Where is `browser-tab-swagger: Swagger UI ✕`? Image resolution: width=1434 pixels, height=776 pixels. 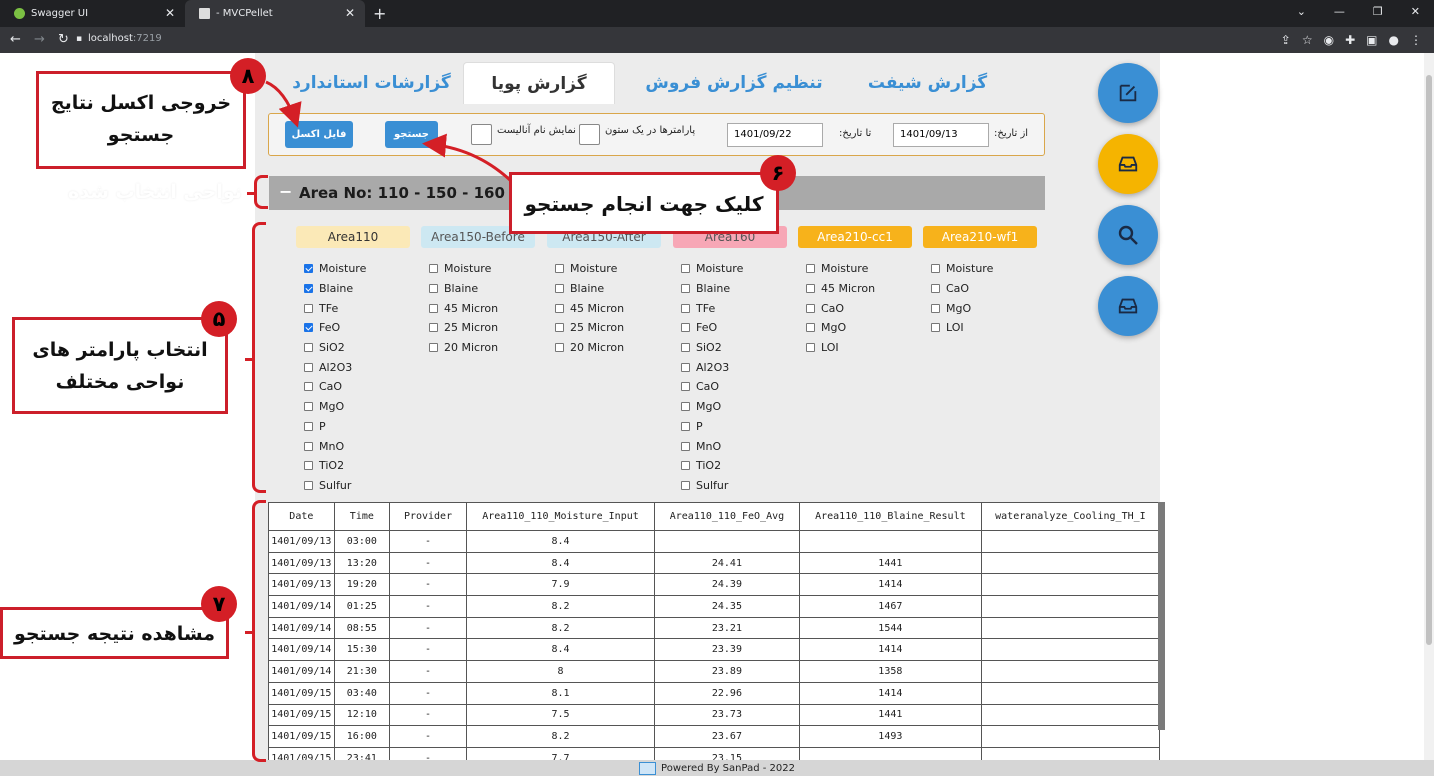 browser-tab-swagger: Swagger UI ✕ is located at coordinates (92, 13).